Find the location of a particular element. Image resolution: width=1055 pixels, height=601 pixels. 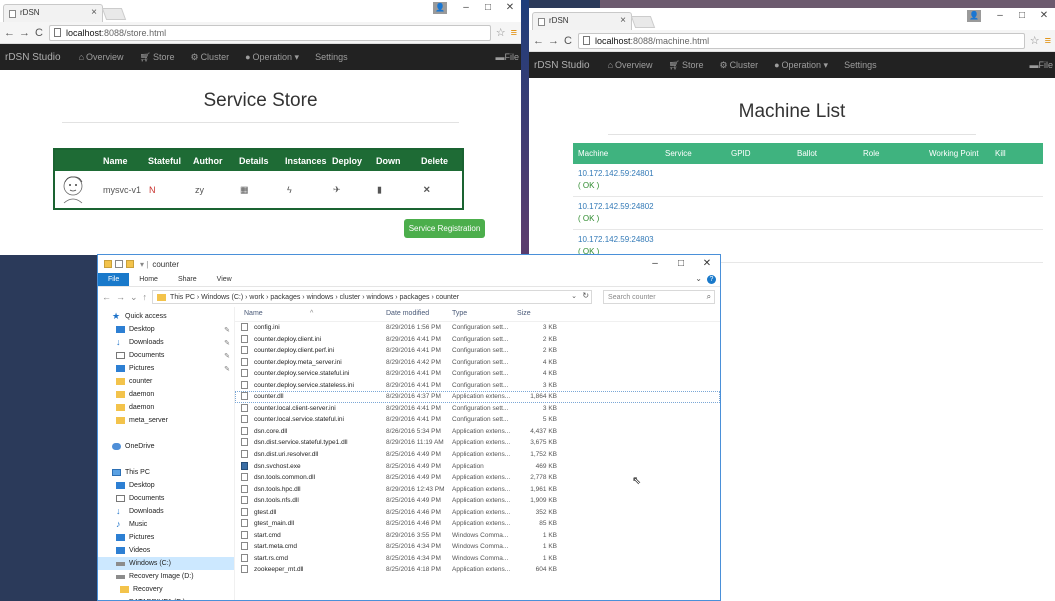

nav-item: Documents is located at coordinates (166, 498).